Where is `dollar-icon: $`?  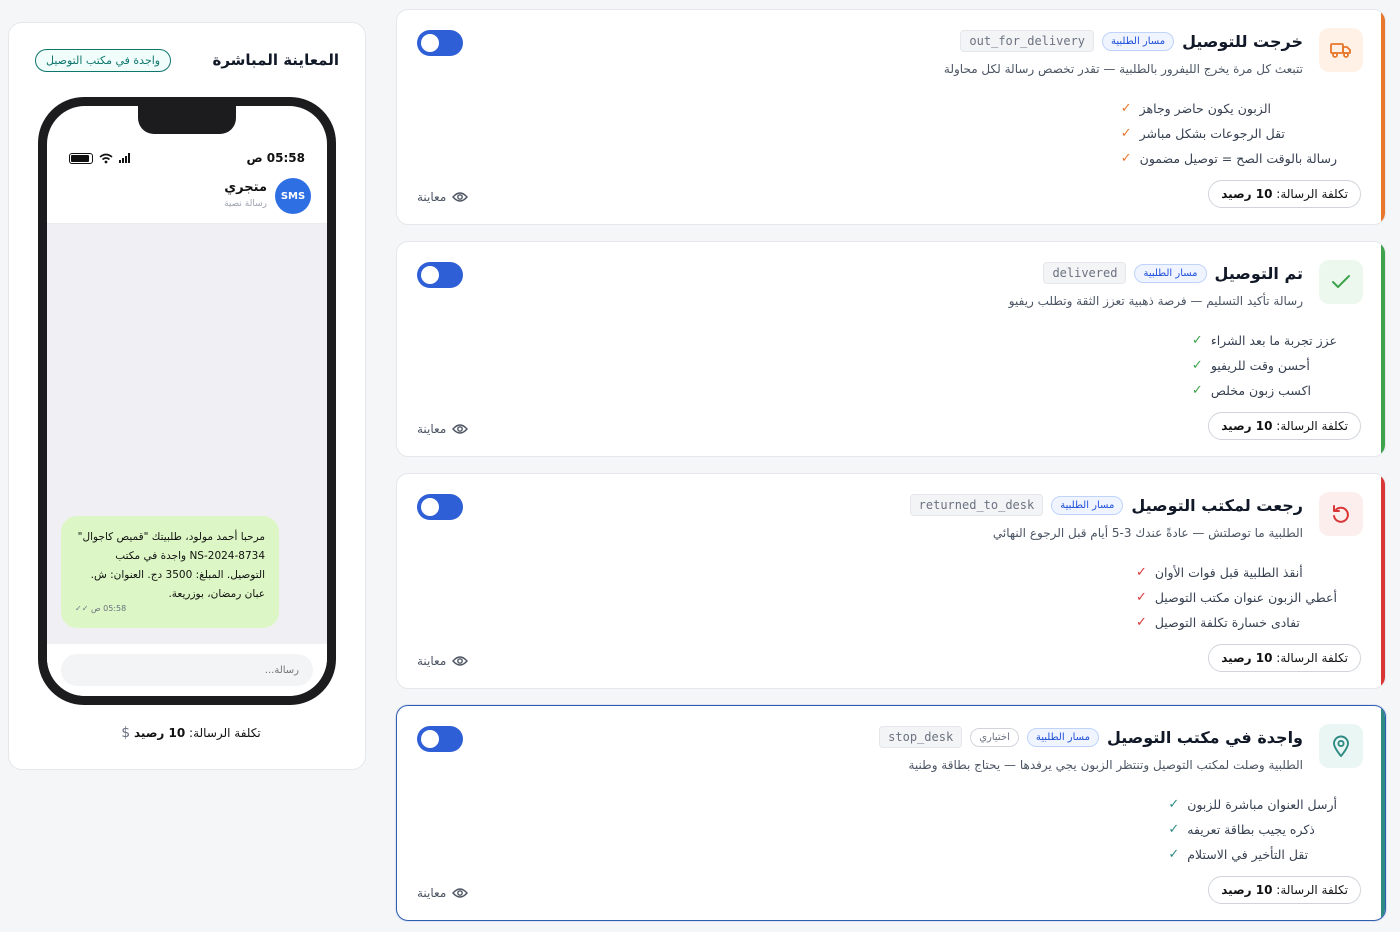
dollar-icon: $ is located at coordinates (126, 733).